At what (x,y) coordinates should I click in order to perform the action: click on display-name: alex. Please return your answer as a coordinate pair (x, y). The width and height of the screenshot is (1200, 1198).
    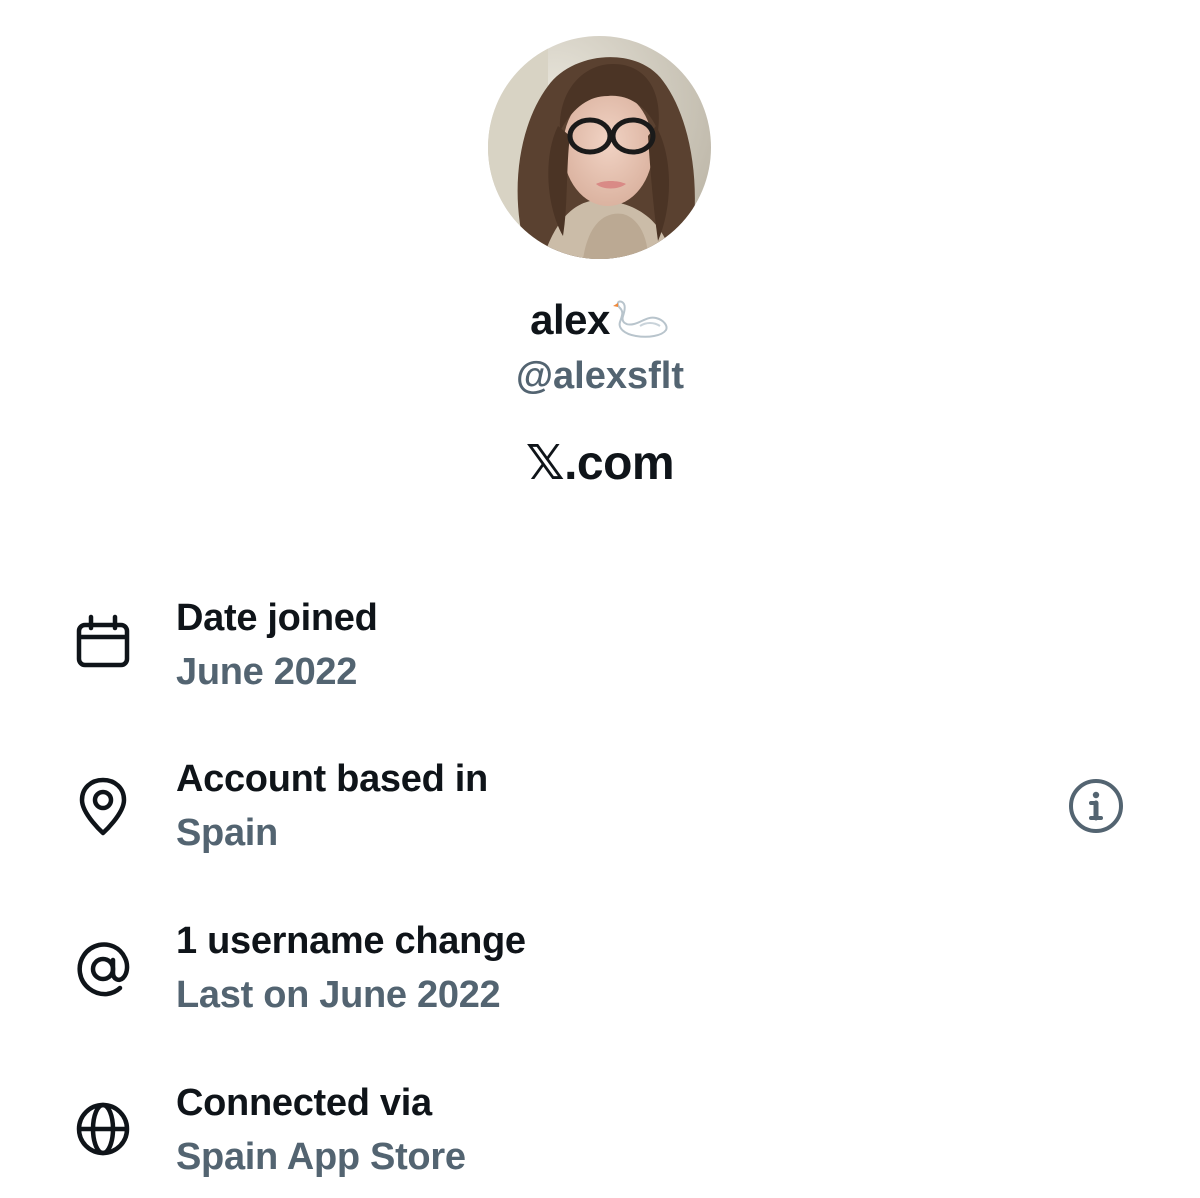
    Looking at the image, I should click on (570, 319).